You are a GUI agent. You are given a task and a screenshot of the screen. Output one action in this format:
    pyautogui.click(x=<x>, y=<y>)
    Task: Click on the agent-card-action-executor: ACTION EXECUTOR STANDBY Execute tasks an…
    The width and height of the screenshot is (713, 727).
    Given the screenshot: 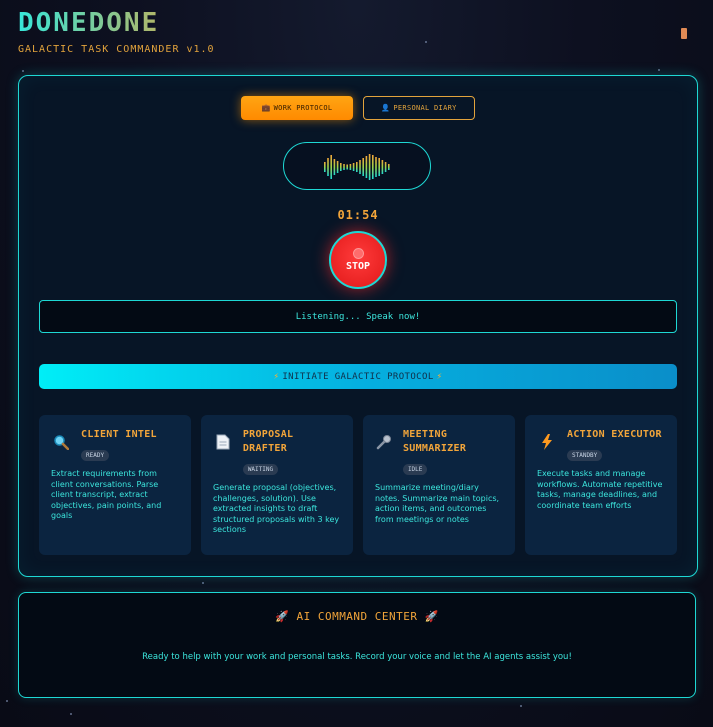 What is the action you would take?
    pyautogui.click(x=601, y=485)
    